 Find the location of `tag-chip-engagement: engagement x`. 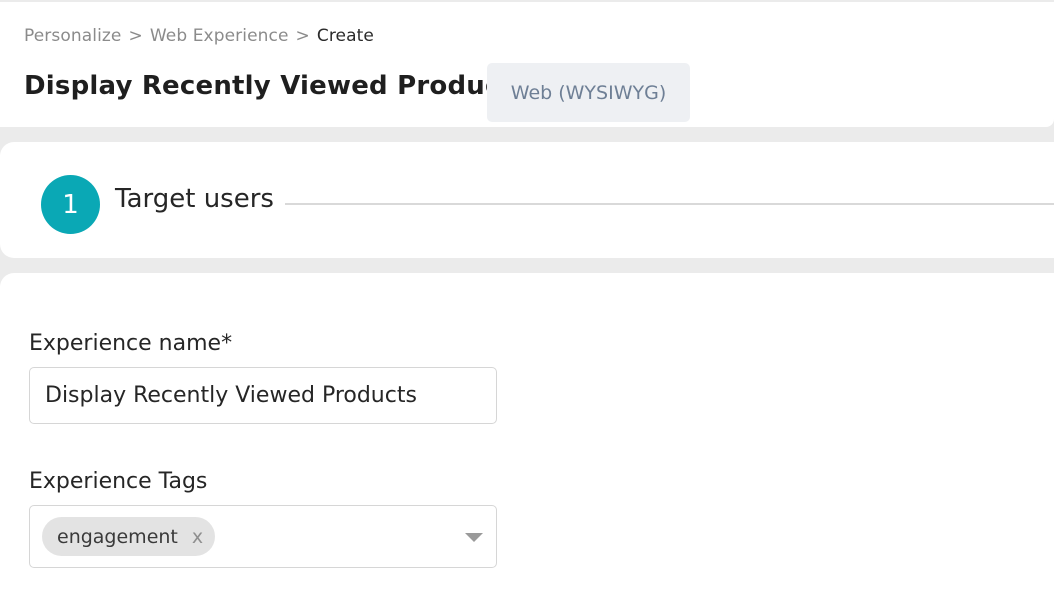

tag-chip-engagement: engagement x is located at coordinates (129, 536).